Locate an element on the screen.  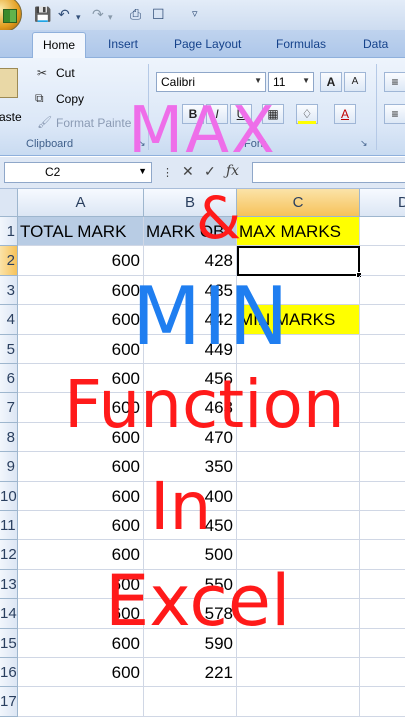
cell-c11 is located at coordinates (298, 526).